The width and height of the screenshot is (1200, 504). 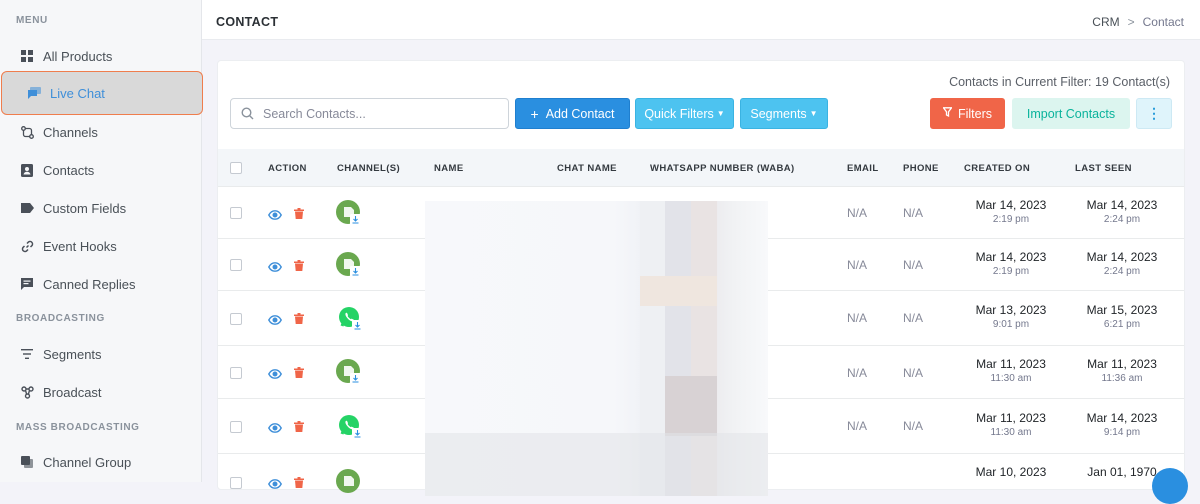 I want to click on more-options-button: ⋮, so click(x=1154, y=113).